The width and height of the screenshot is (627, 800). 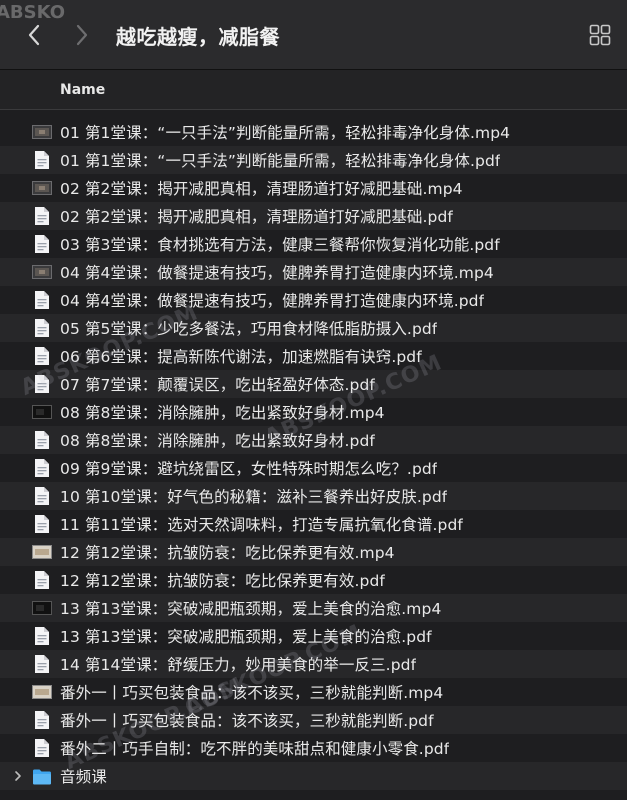 I want to click on chevron-right-icon, so click(x=82, y=35).